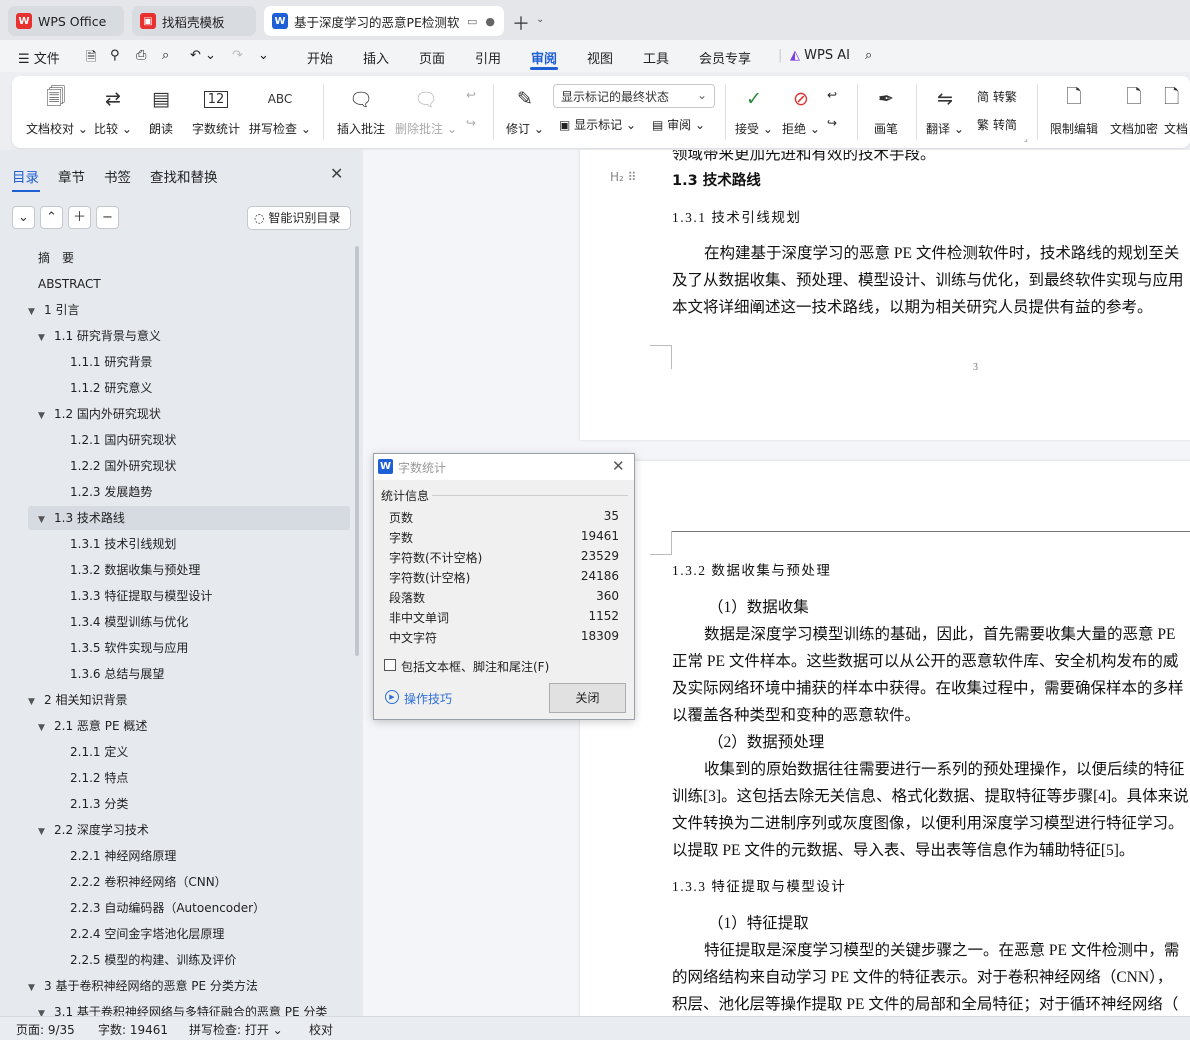 The height and width of the screenshot is (1040, 1190). Describe the element at coordinates (428, 698) in the screenshot. I see `tips-link: 操作技巧` at that location.